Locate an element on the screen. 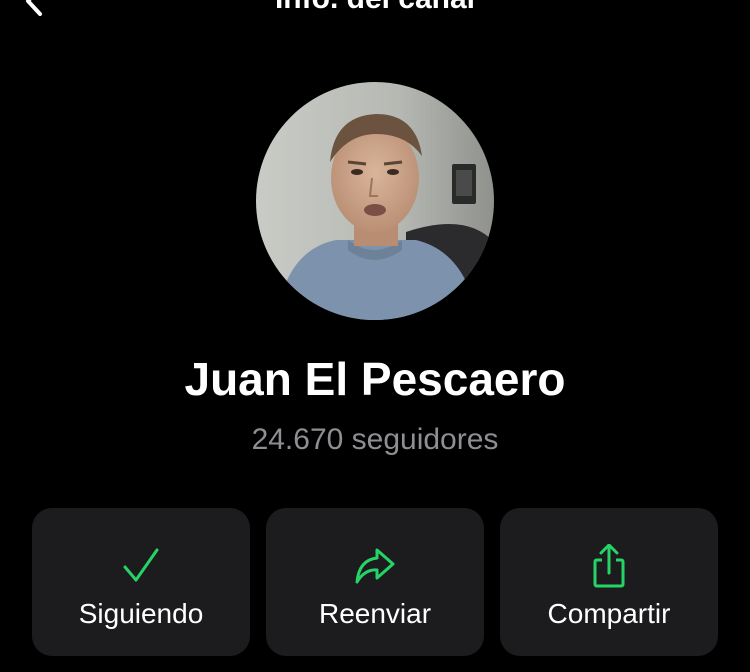 Image resolution: width=750 pixels, height=672 pixels. checkmark-icon is located at coordinates (141, 565).